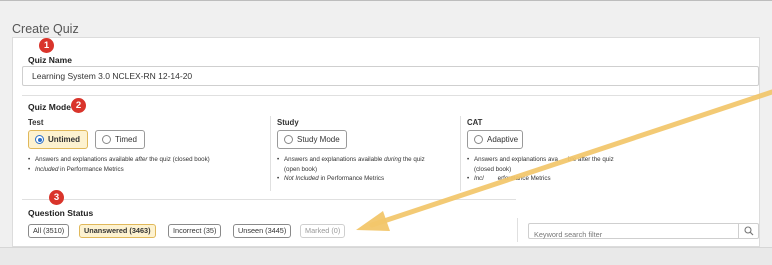  I want to click on list-item: Included in Performance Metrics, so click(143, 170).